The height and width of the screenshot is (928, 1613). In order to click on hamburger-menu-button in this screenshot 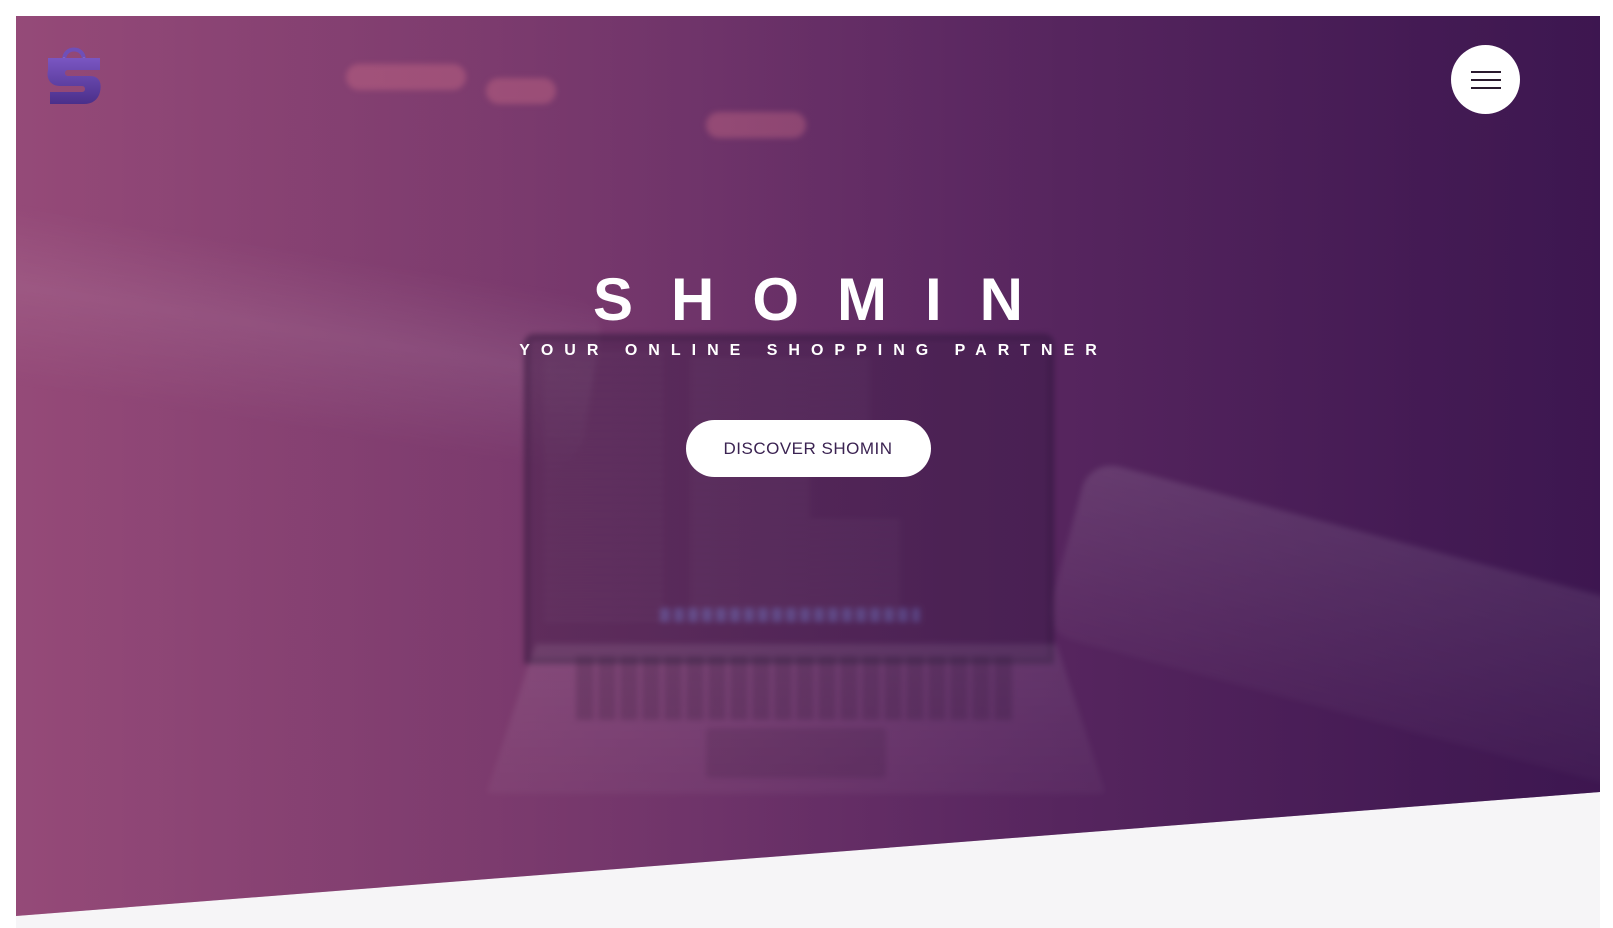, I will do `click(1485, 79)`.